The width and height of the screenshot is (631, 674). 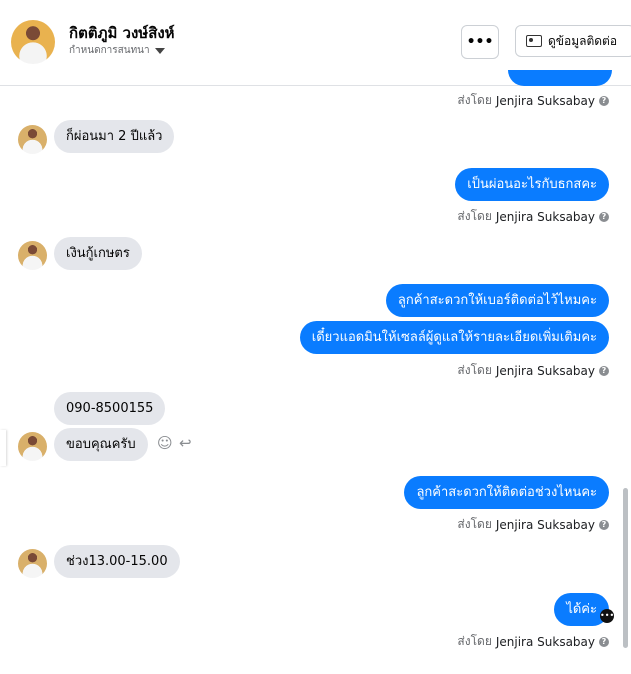 I want to click on more-options-button: •••, so click(x=480, y=42).